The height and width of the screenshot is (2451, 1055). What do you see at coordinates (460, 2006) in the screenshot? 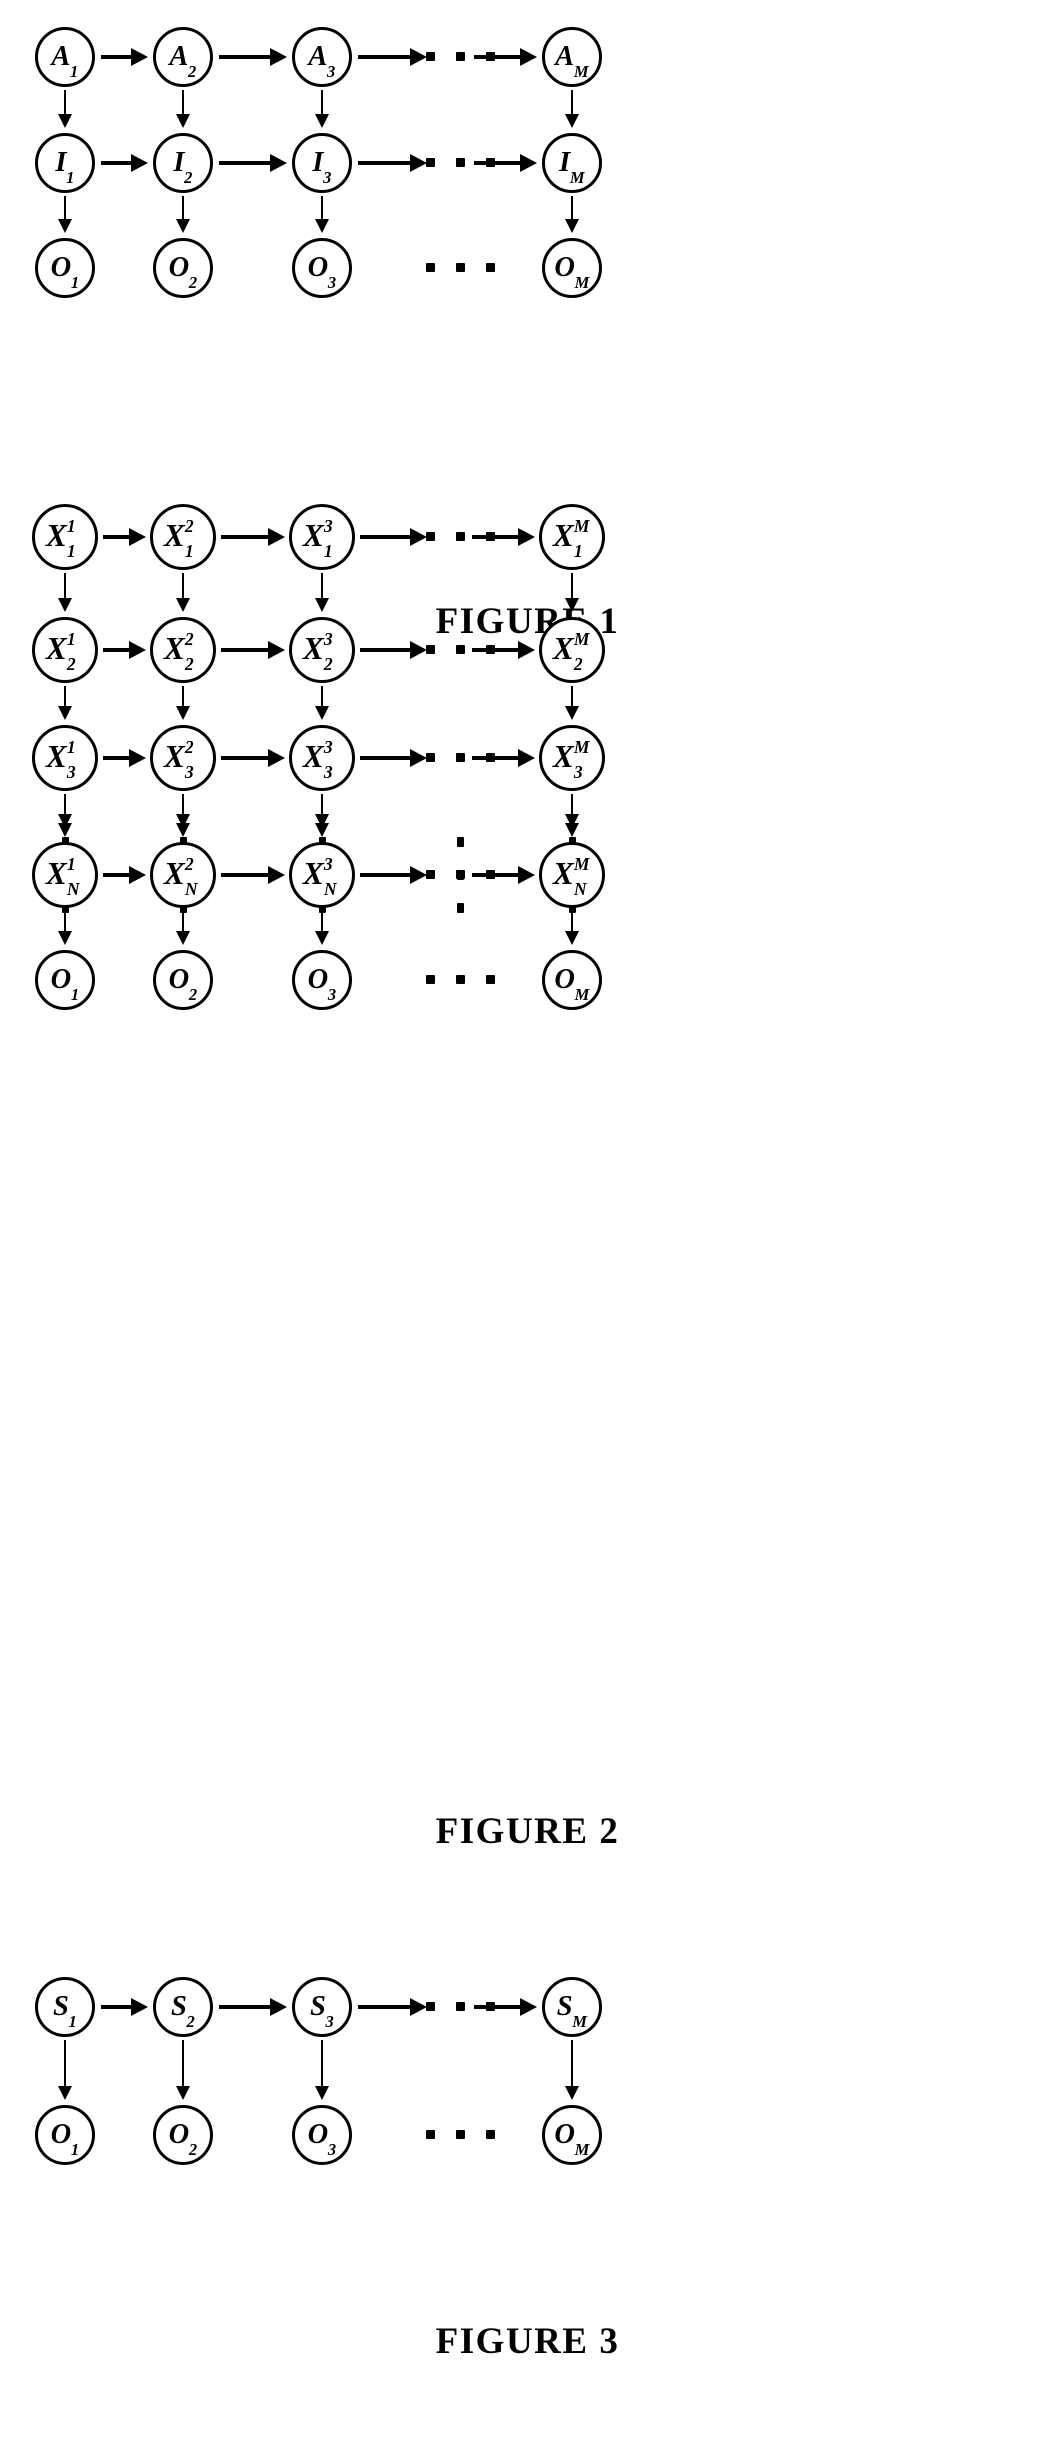
I see `figure-3-state-row-ellipsis` at bounding box center [460, 2006].